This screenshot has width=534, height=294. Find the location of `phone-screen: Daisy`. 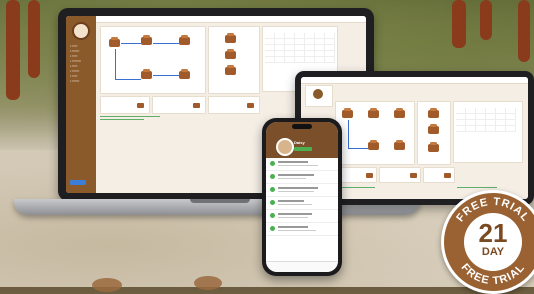

phone-screen: Daisy is located at coordinates (302, 197).